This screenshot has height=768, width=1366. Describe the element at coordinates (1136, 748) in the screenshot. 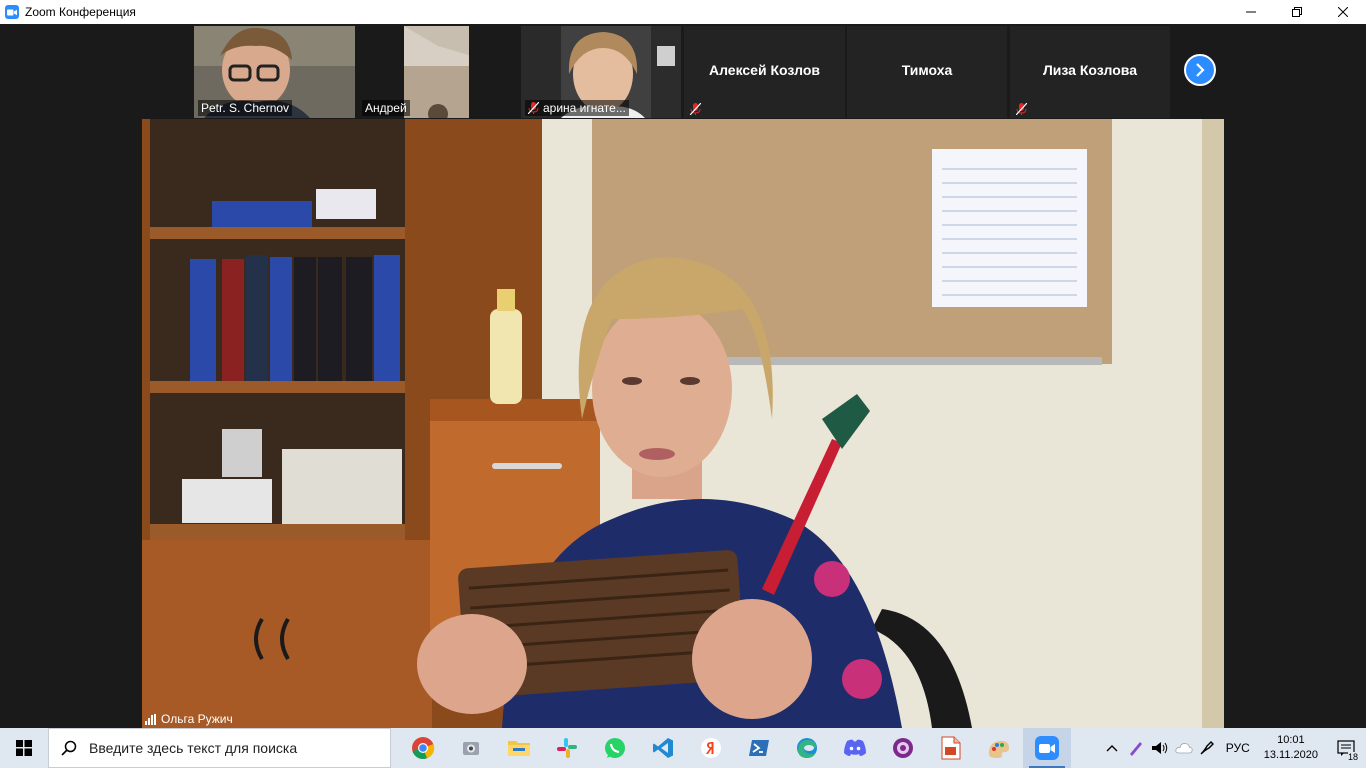

I see `pen-icon` at that location.